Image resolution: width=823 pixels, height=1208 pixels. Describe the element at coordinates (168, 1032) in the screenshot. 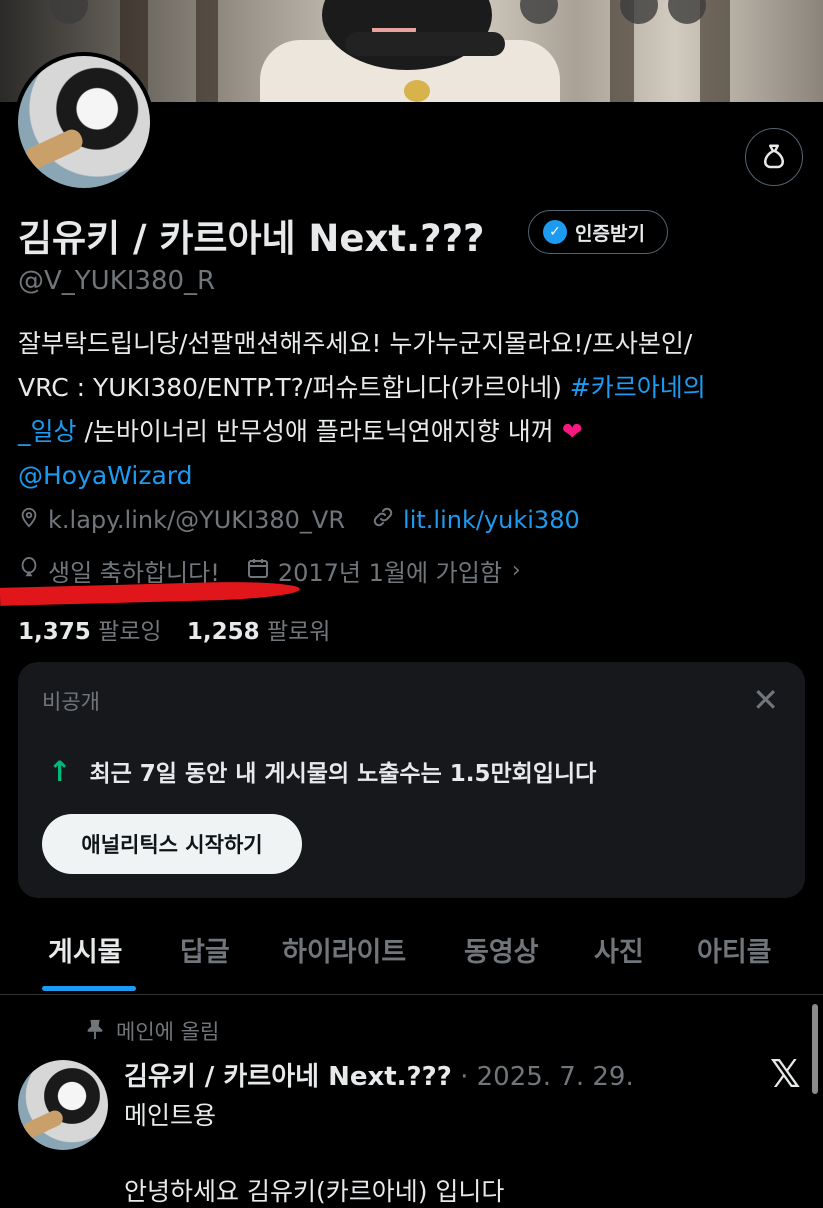

I see `pinned-label: 메인에 올림` at that location.